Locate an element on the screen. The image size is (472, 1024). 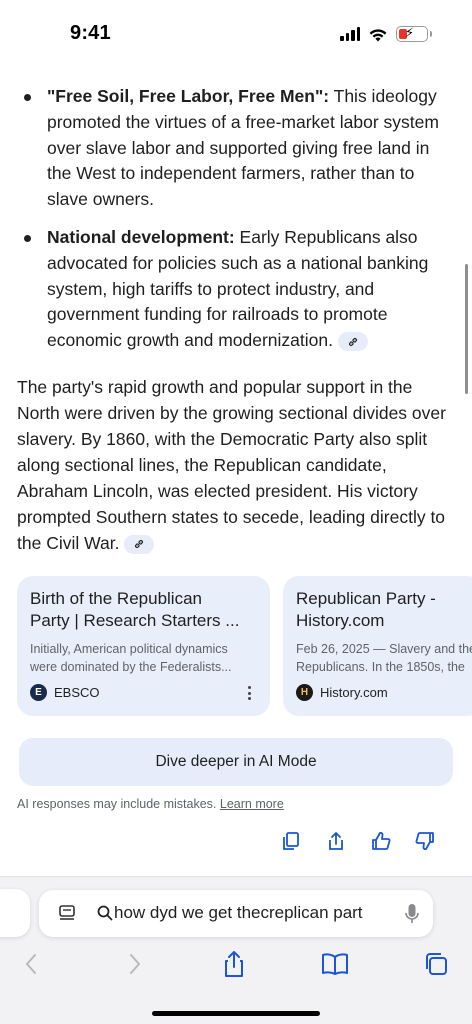
ebsco-favicon-icon: E is located at coordinates (38, 692).